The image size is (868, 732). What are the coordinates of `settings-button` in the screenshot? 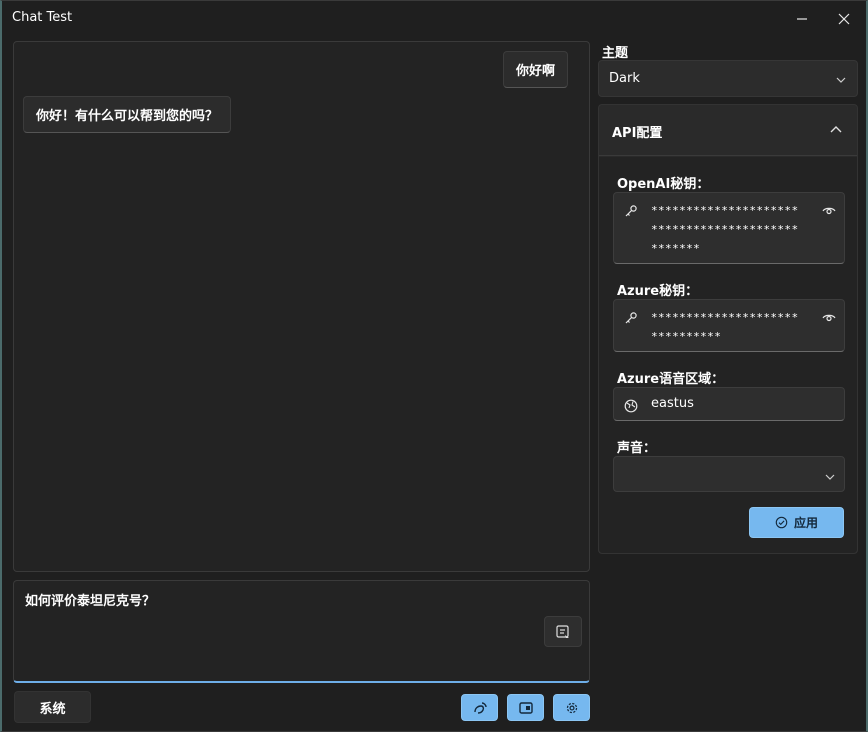 It's located at (571, 707).